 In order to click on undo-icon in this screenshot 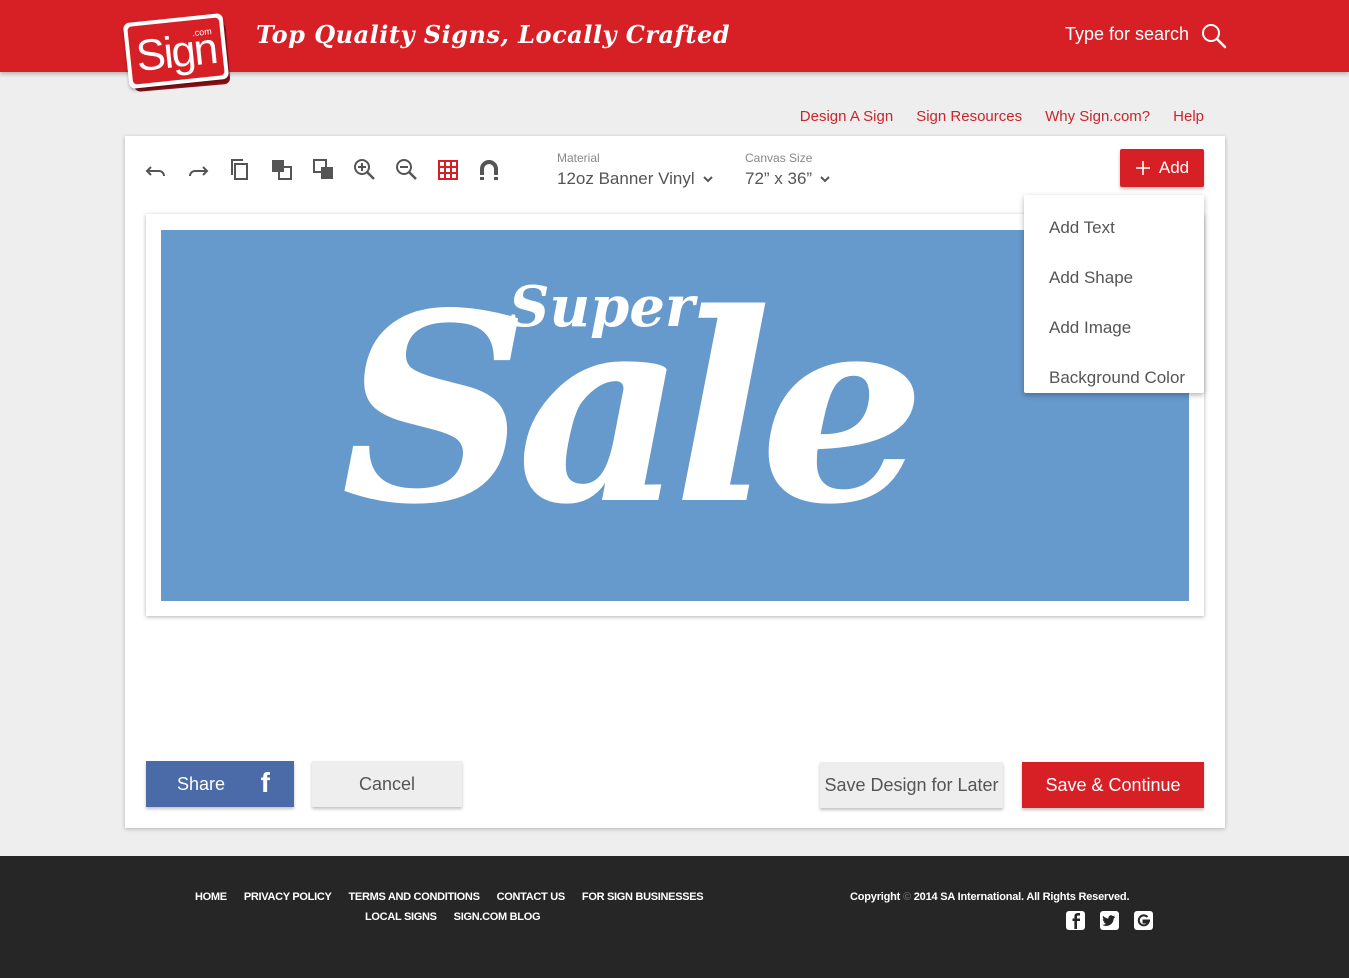, I will do `click(156, 170)`.